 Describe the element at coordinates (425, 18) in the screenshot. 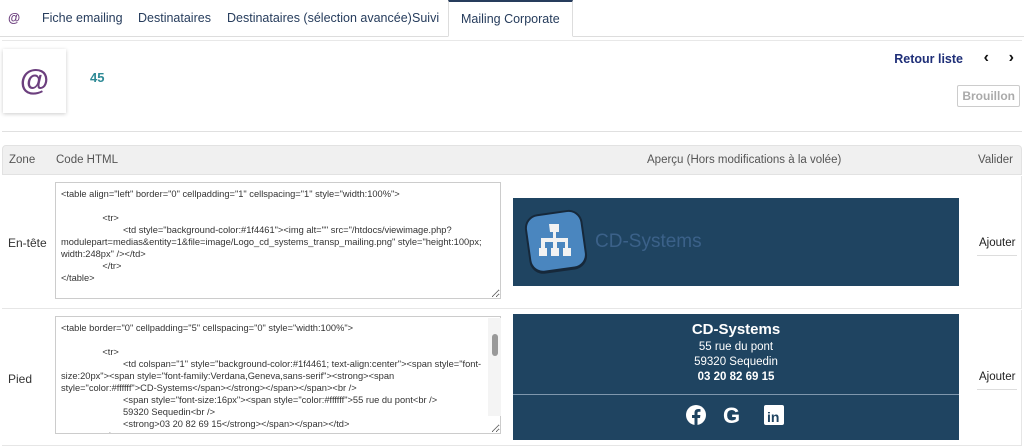

I see `tab-suivi: Suivi` at that location.